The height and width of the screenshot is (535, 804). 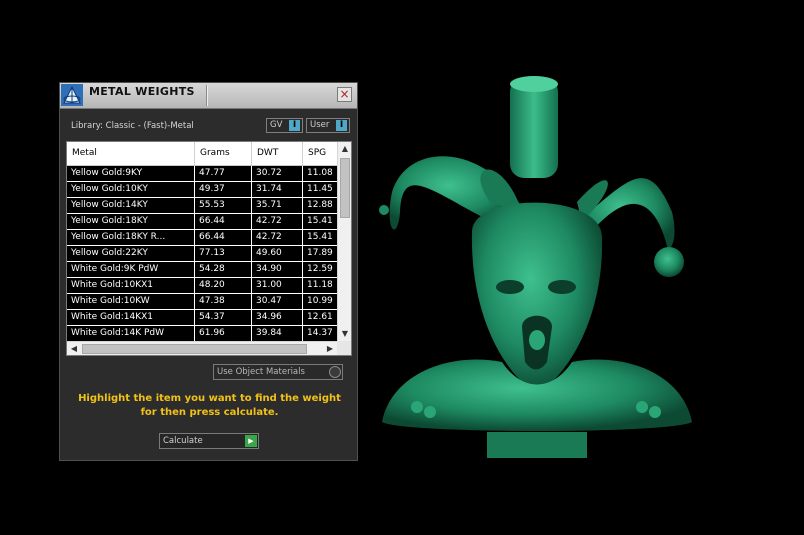 I want to click on table-row: Yellow Gold:18KY 66.44 42.72 15.41, so click(x=202, y=222).